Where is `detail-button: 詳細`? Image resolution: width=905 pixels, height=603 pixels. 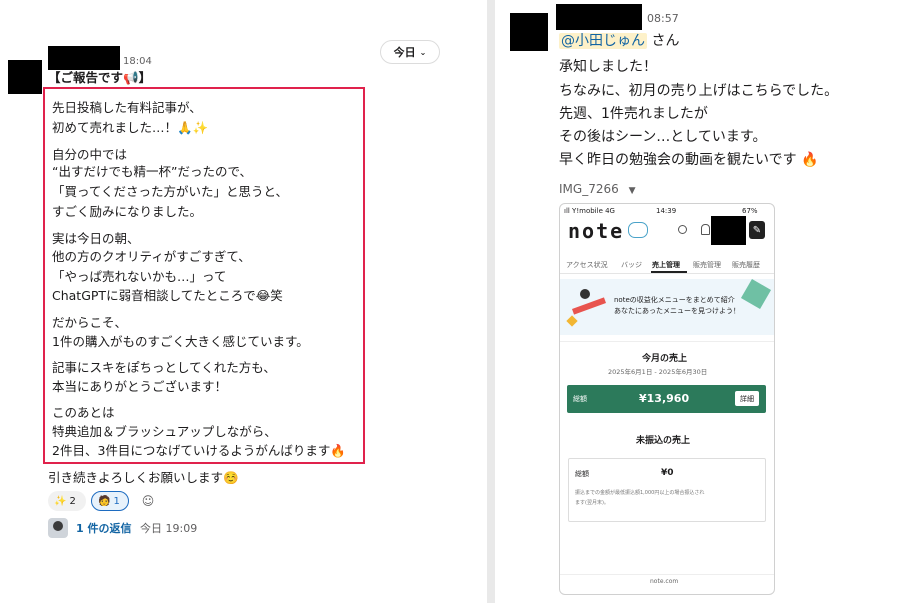 detail-button: 詳細 is located at coordinates (747, 398).